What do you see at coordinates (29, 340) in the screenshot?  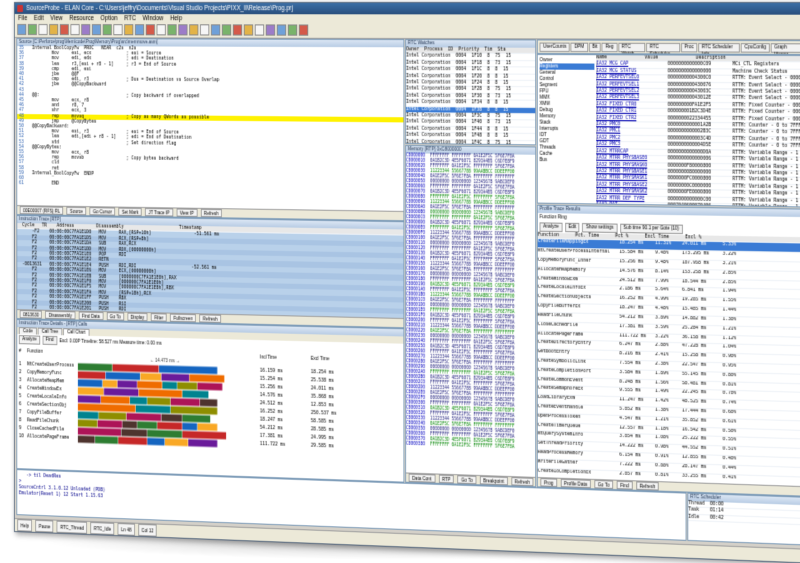 I see `analyze-button: Analyze` at bounding box center [29, 340].